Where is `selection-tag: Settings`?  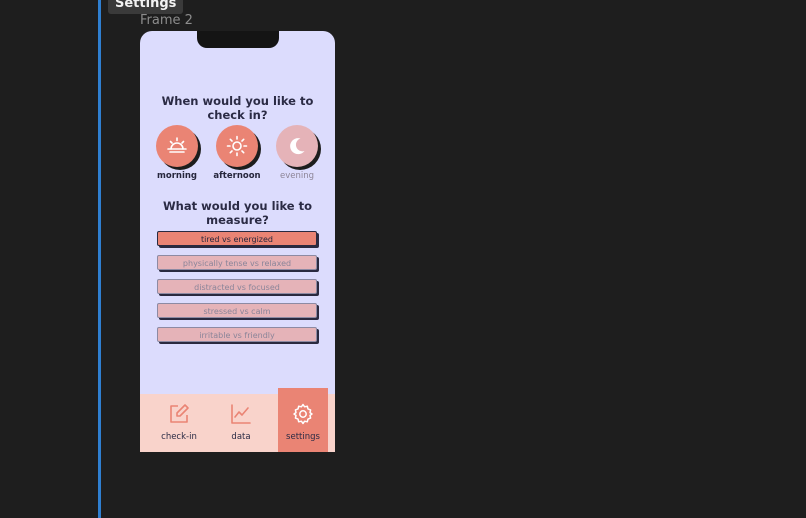 selection-tag: Settings is located at coordinates (146, 7).